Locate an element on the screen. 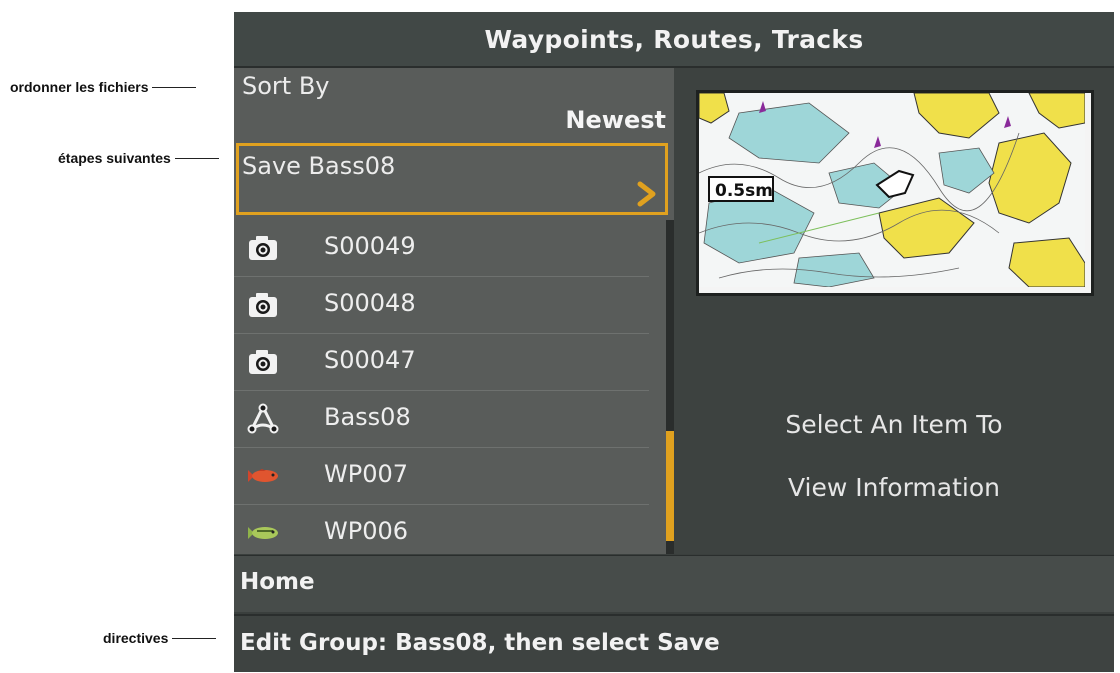 The height and width of the screenshot is (673, 1120). home-breadcrumb: Home is located at coordinates (674, 583).